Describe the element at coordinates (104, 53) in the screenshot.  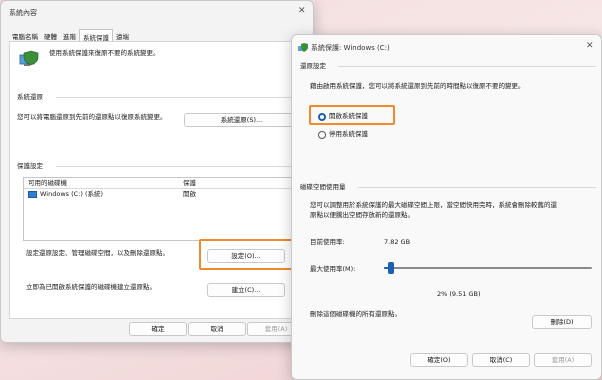
I see `intro-text: 使用系統保護來復原不要的系統變更。` at that location.